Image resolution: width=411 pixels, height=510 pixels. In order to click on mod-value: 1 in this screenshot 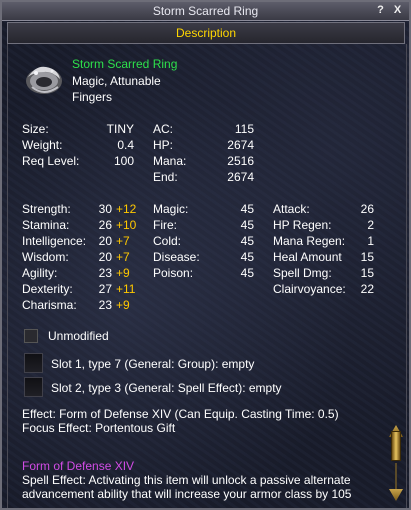, I will do `click(370, 241)`.